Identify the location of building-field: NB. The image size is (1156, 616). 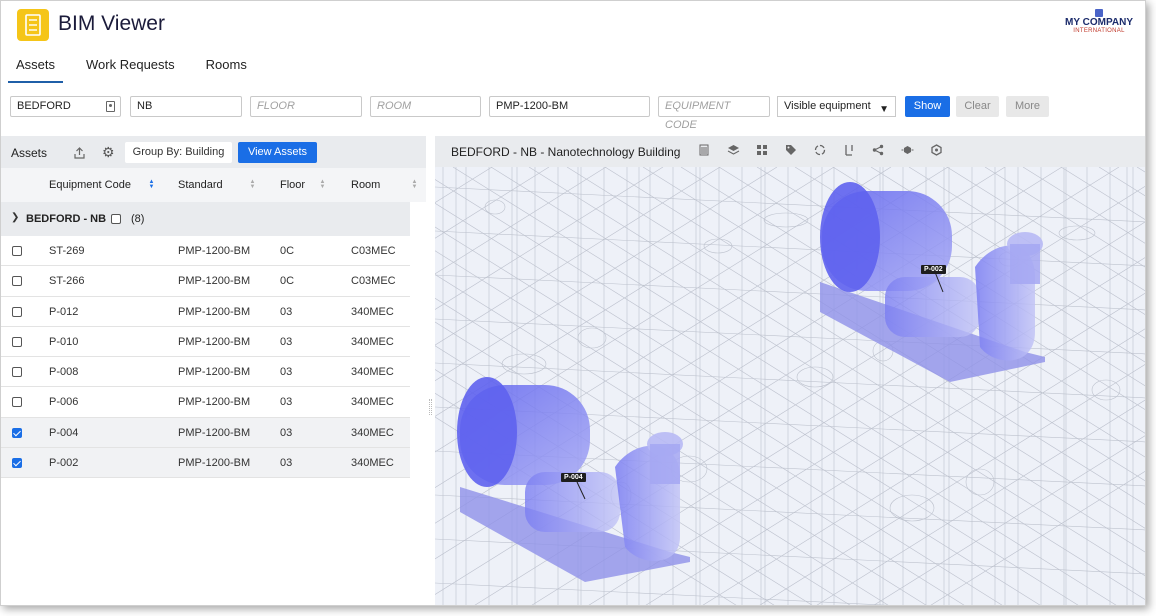
(186, 106).